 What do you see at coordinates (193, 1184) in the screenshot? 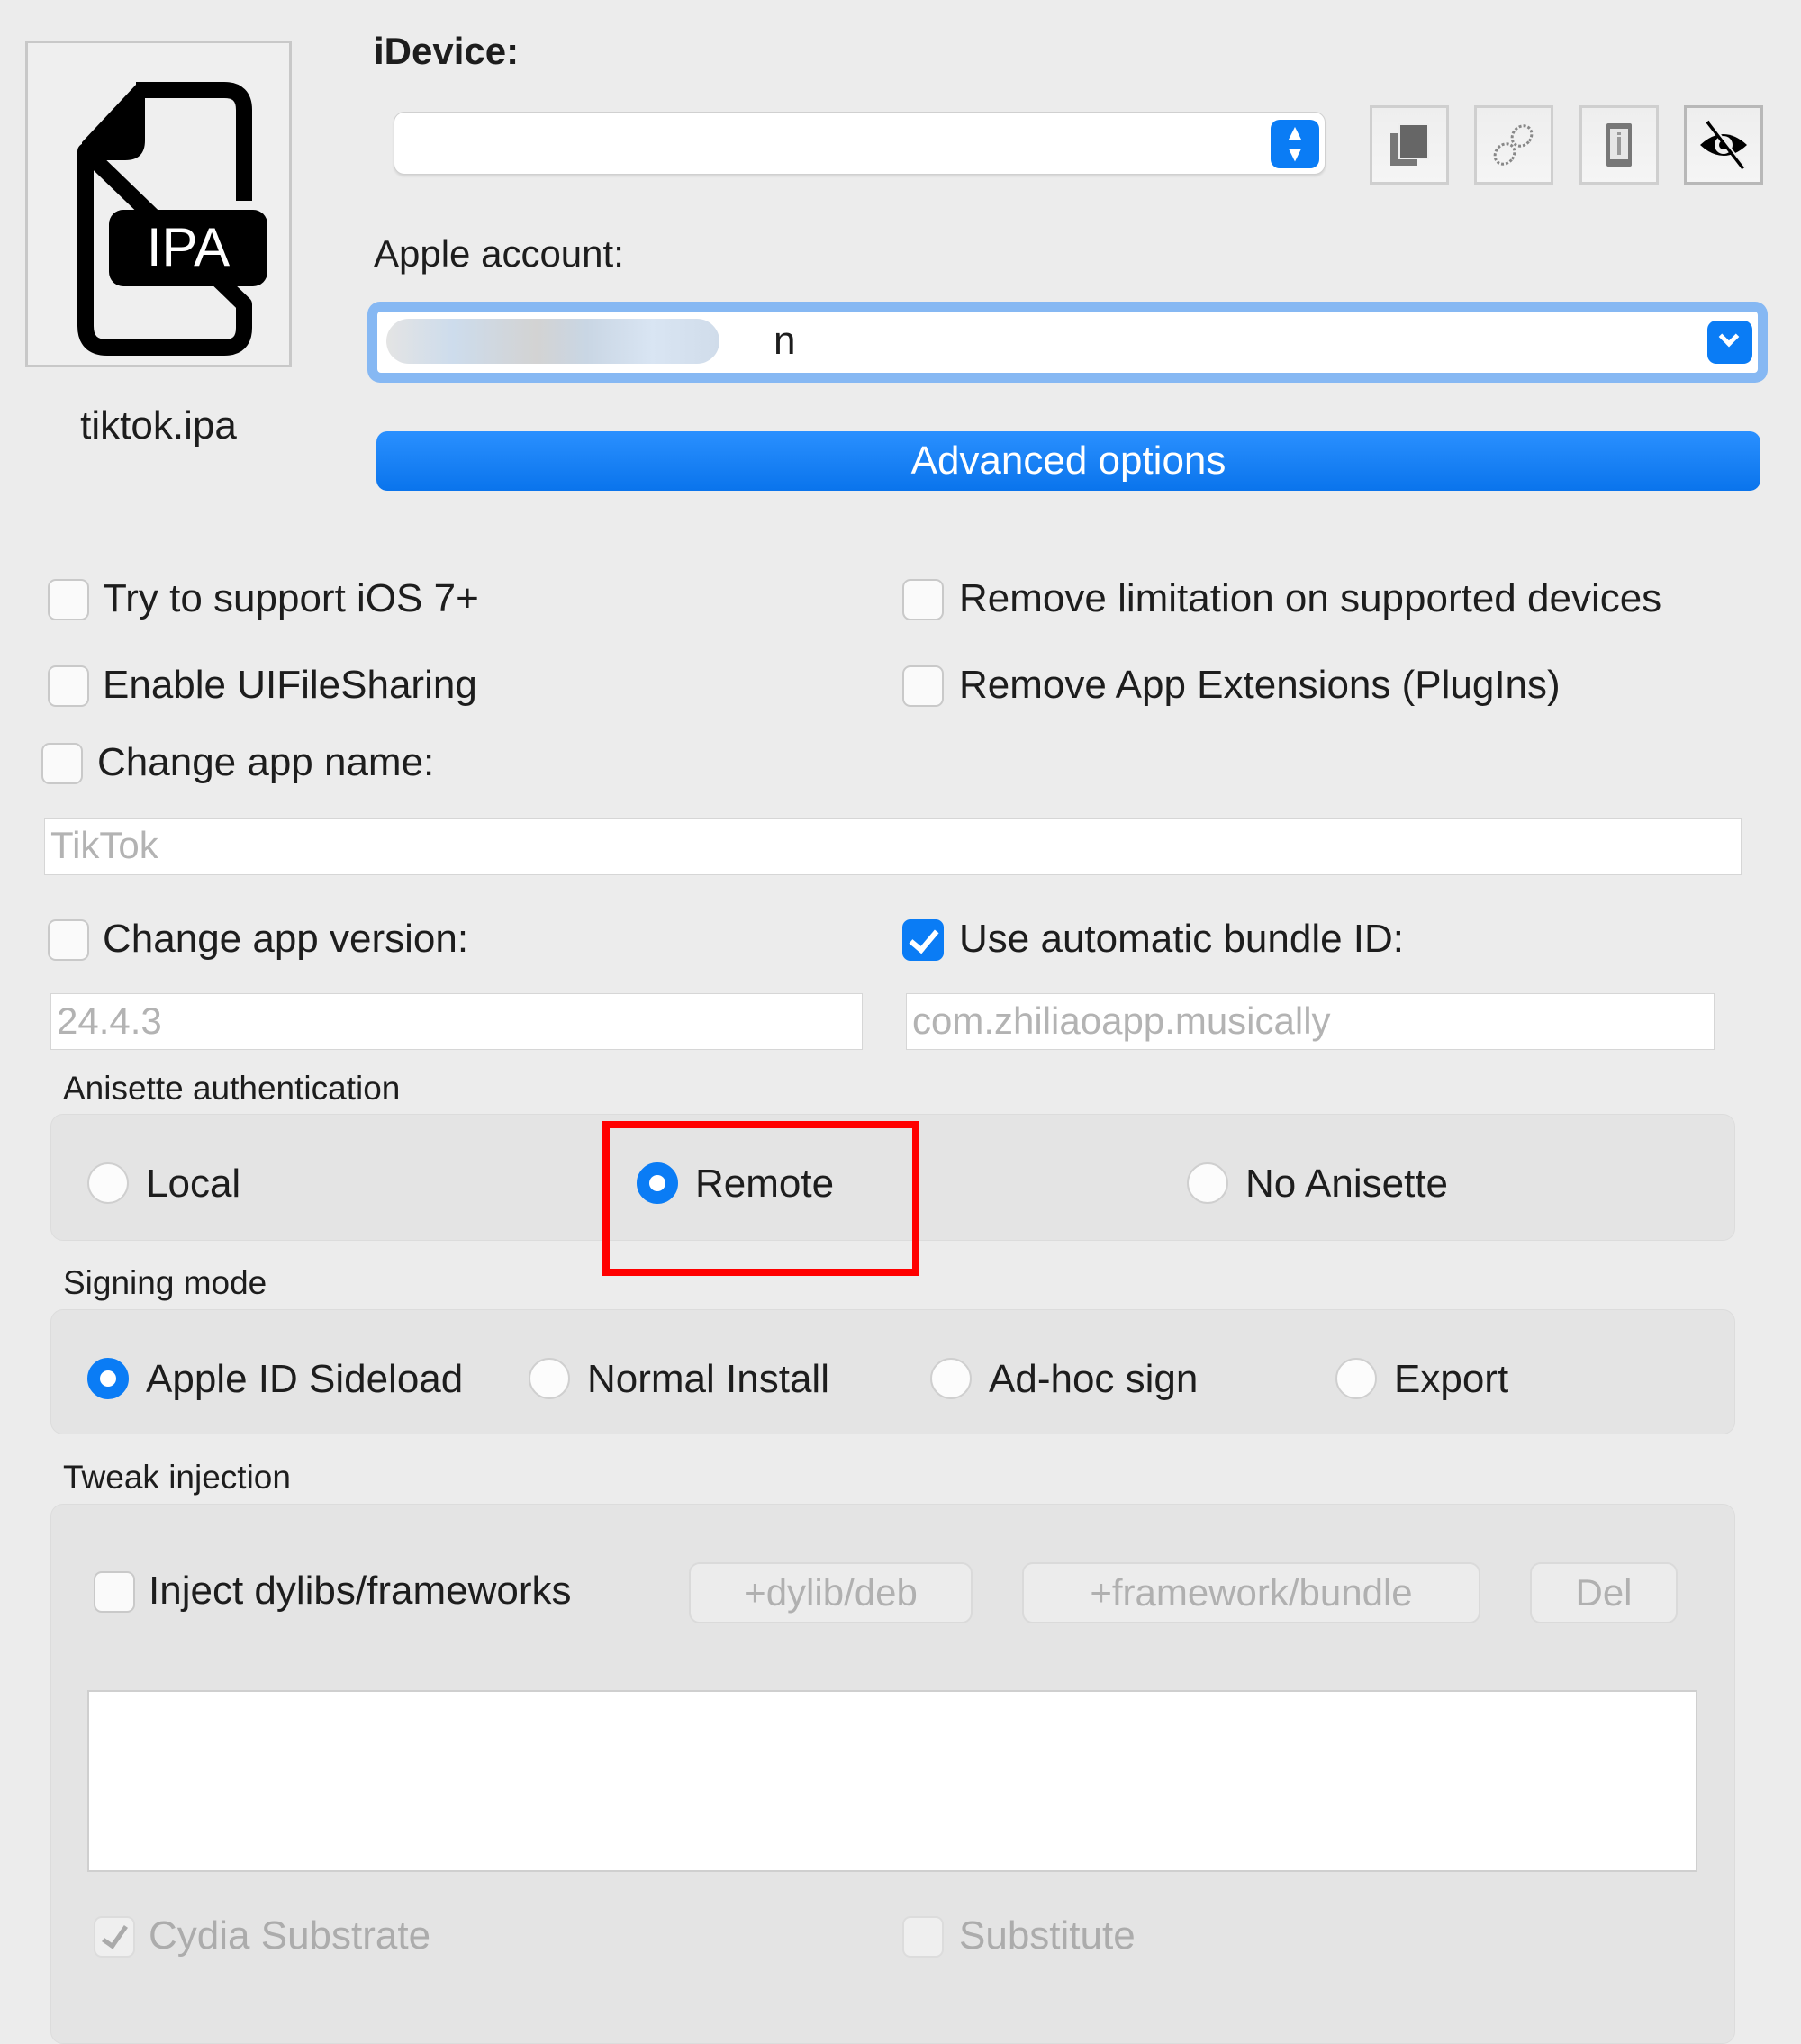
I see `anisette-local-label: Local` at bounding box center [193, 1184].